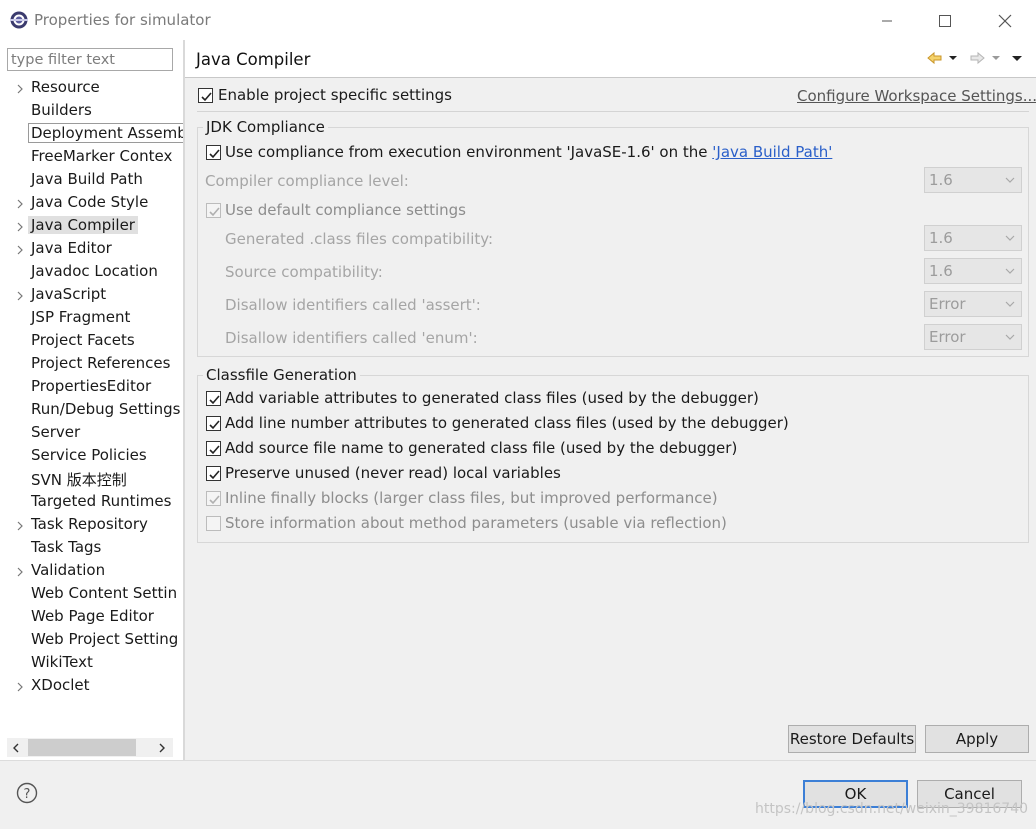 This screenshot has width=1036, height=829. I want to click on jdk-compliance-title: JDK Compliance, so click(265, 127).